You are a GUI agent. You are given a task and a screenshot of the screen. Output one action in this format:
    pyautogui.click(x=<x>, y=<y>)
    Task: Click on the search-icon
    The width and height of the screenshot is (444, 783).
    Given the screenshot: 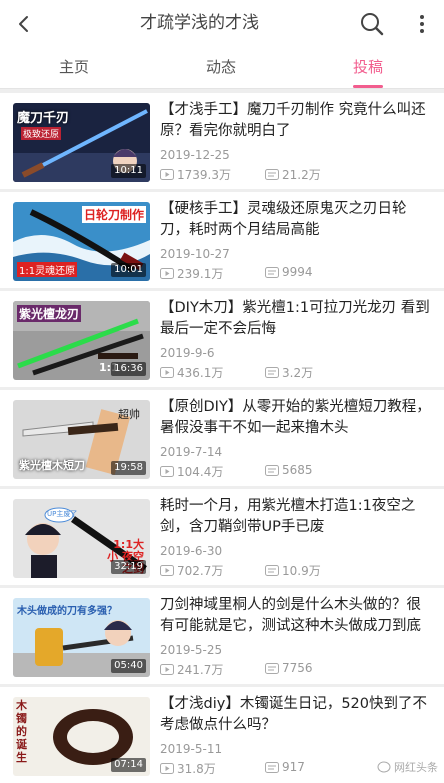 What is the action you would take?
    pyautogui.click(x=372, y=24)
    